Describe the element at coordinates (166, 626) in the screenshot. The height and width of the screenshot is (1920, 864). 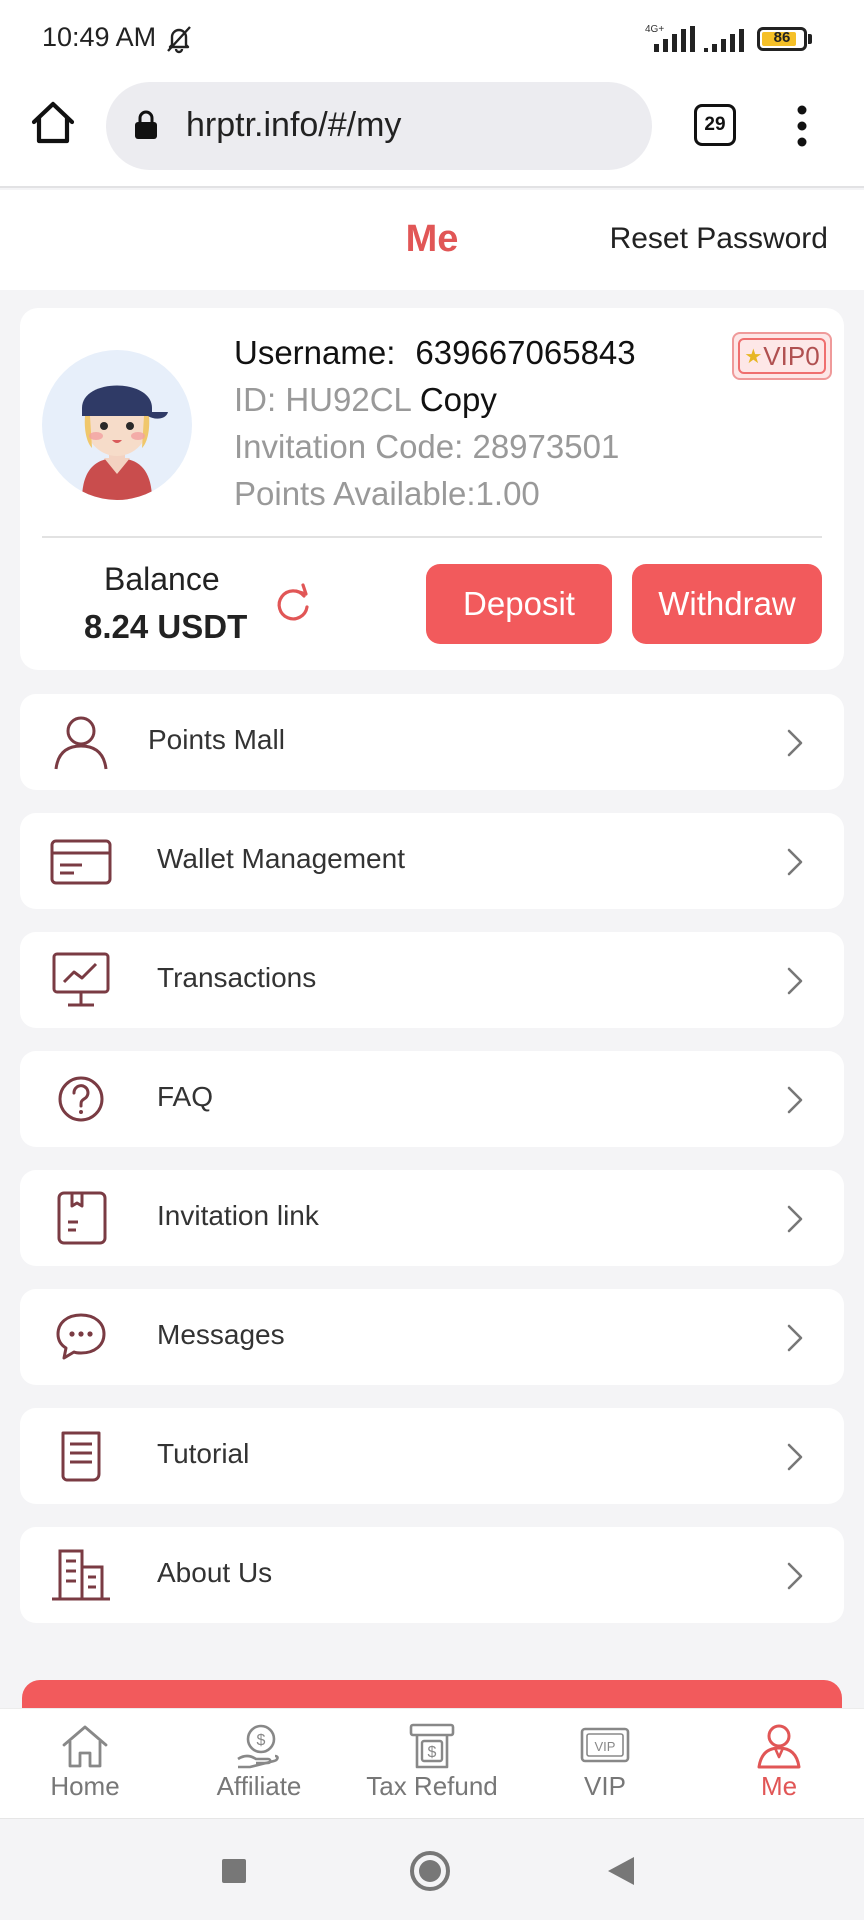
I see `balance-value: 8.24 USDT` at that location.